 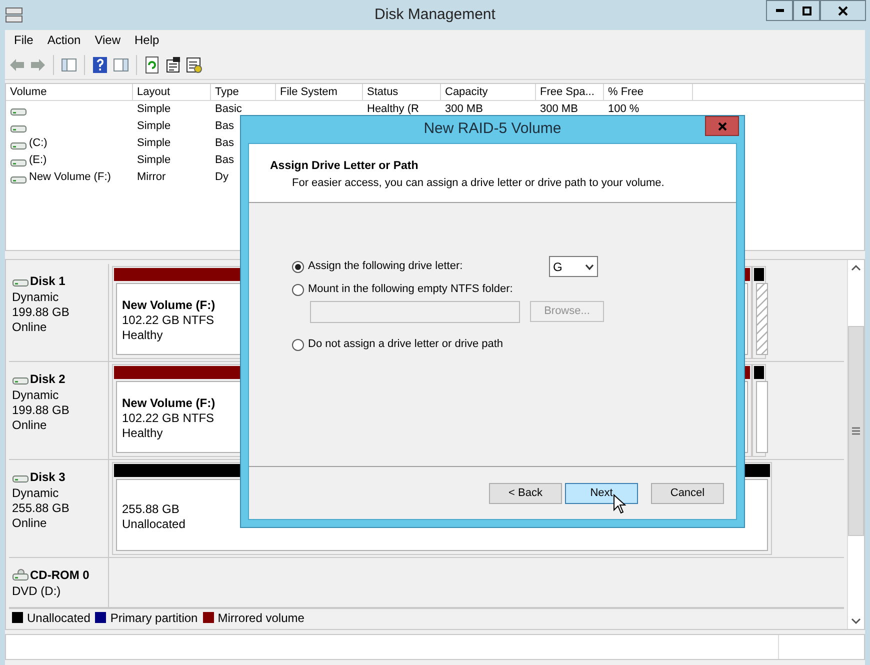 What do you see at coordinates (525, 493) in the screenshot?
I see `dialog-button: < Back` at bounding box center [525, 493].